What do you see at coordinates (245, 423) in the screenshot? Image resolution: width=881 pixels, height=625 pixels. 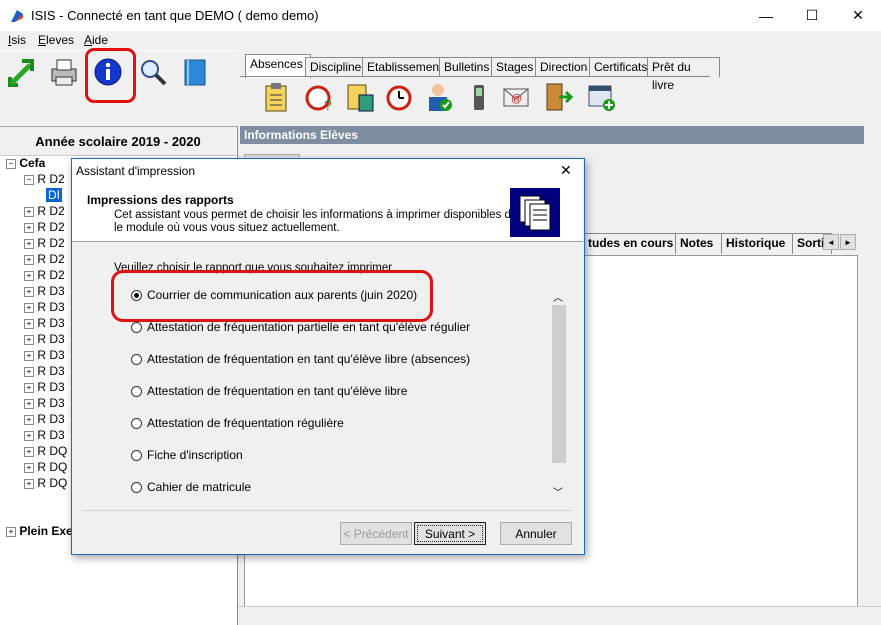 I see `report-option-label: Attestation de fréquentation régulière` at bounding box center [245, 423].